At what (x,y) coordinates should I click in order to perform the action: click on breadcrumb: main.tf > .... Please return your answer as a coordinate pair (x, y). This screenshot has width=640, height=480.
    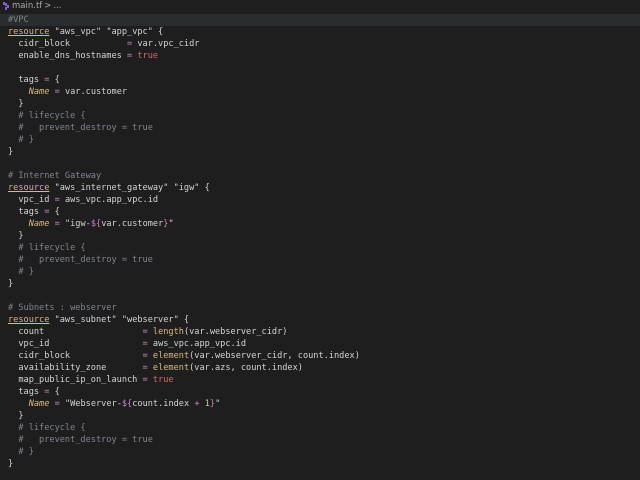
    Looking at the image, I should click on (320, 6).